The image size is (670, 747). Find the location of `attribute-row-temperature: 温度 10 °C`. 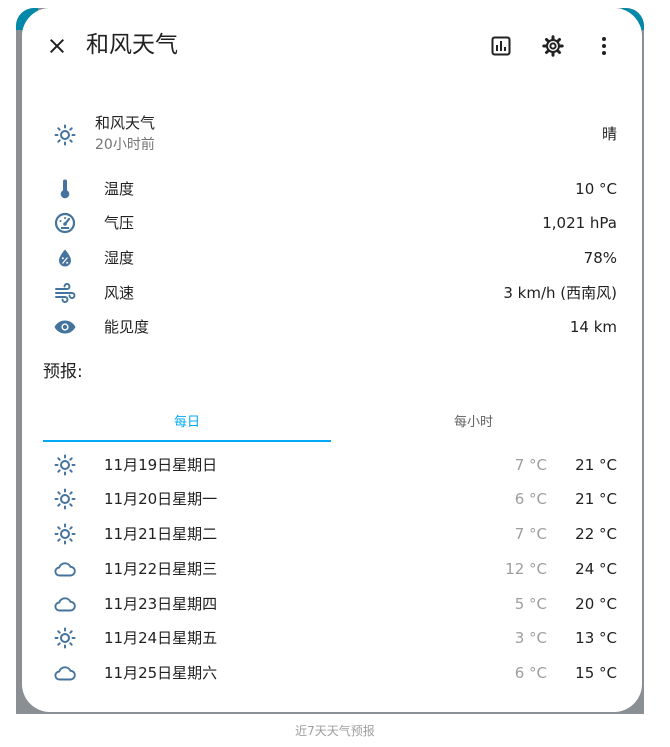

attribute-row-temperature: 温度 10 °C is located at coordinates (332, 189).